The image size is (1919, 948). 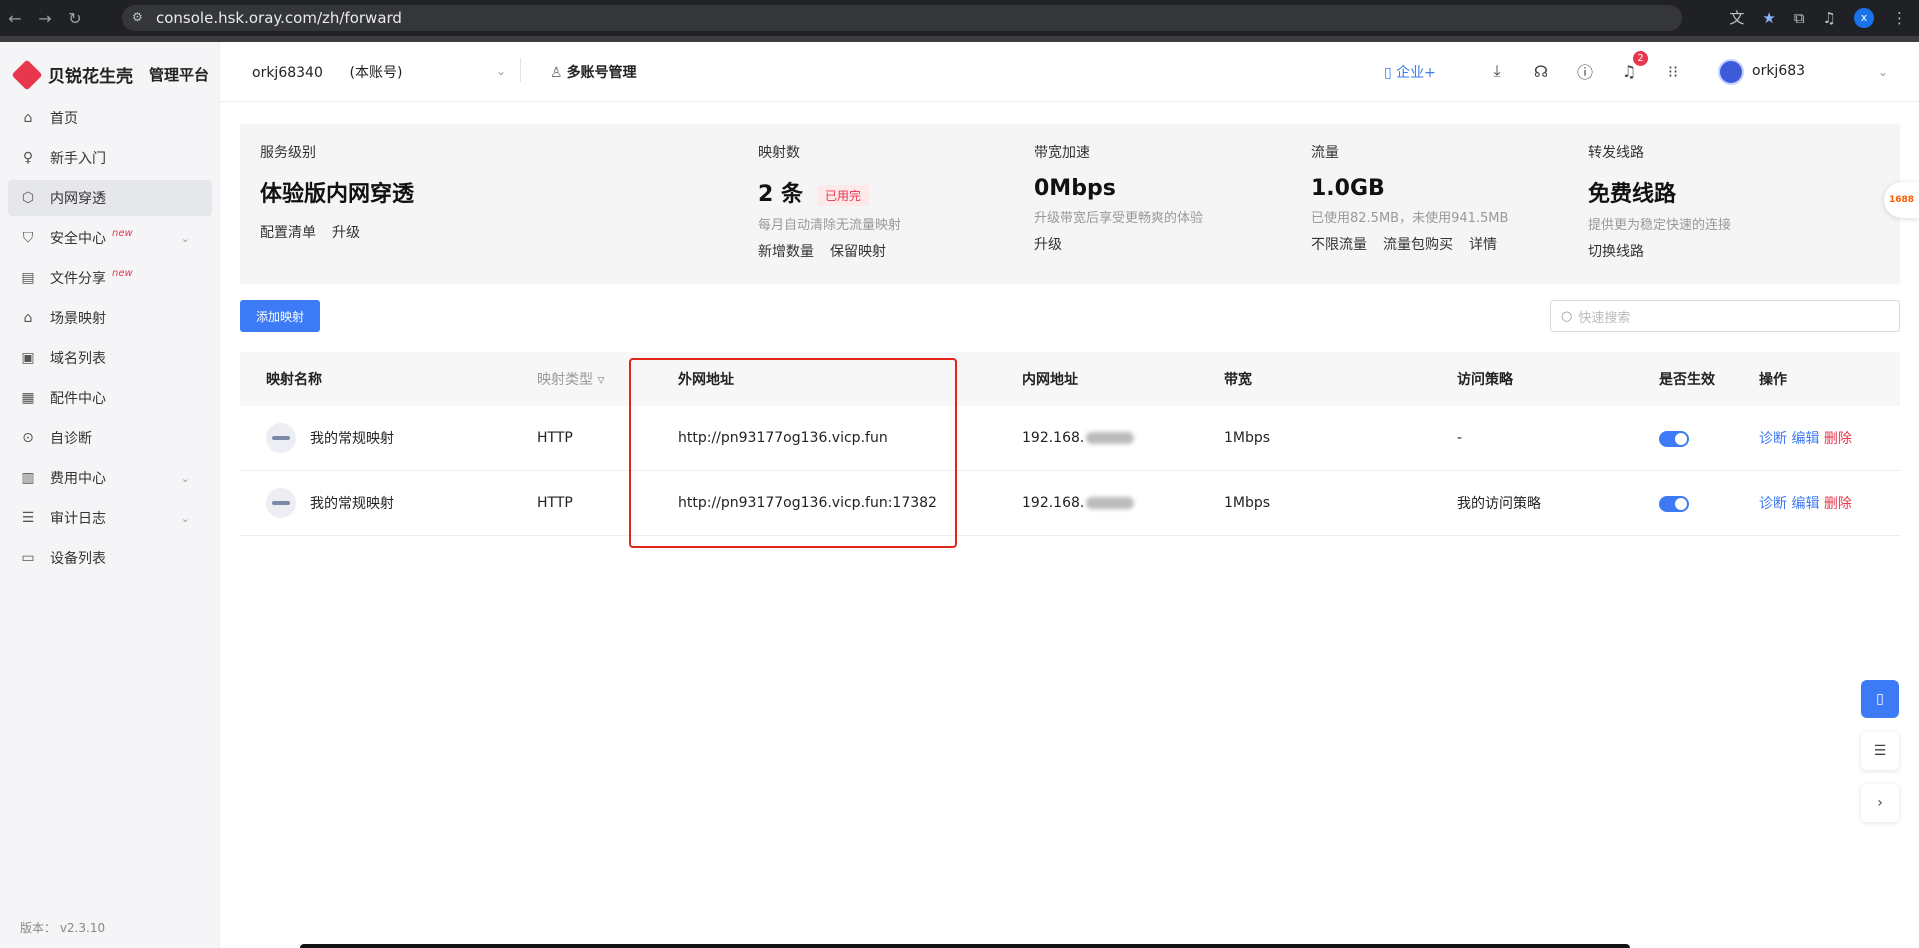 I want to click on search-icon: ○, so click(x=1567, y=316).